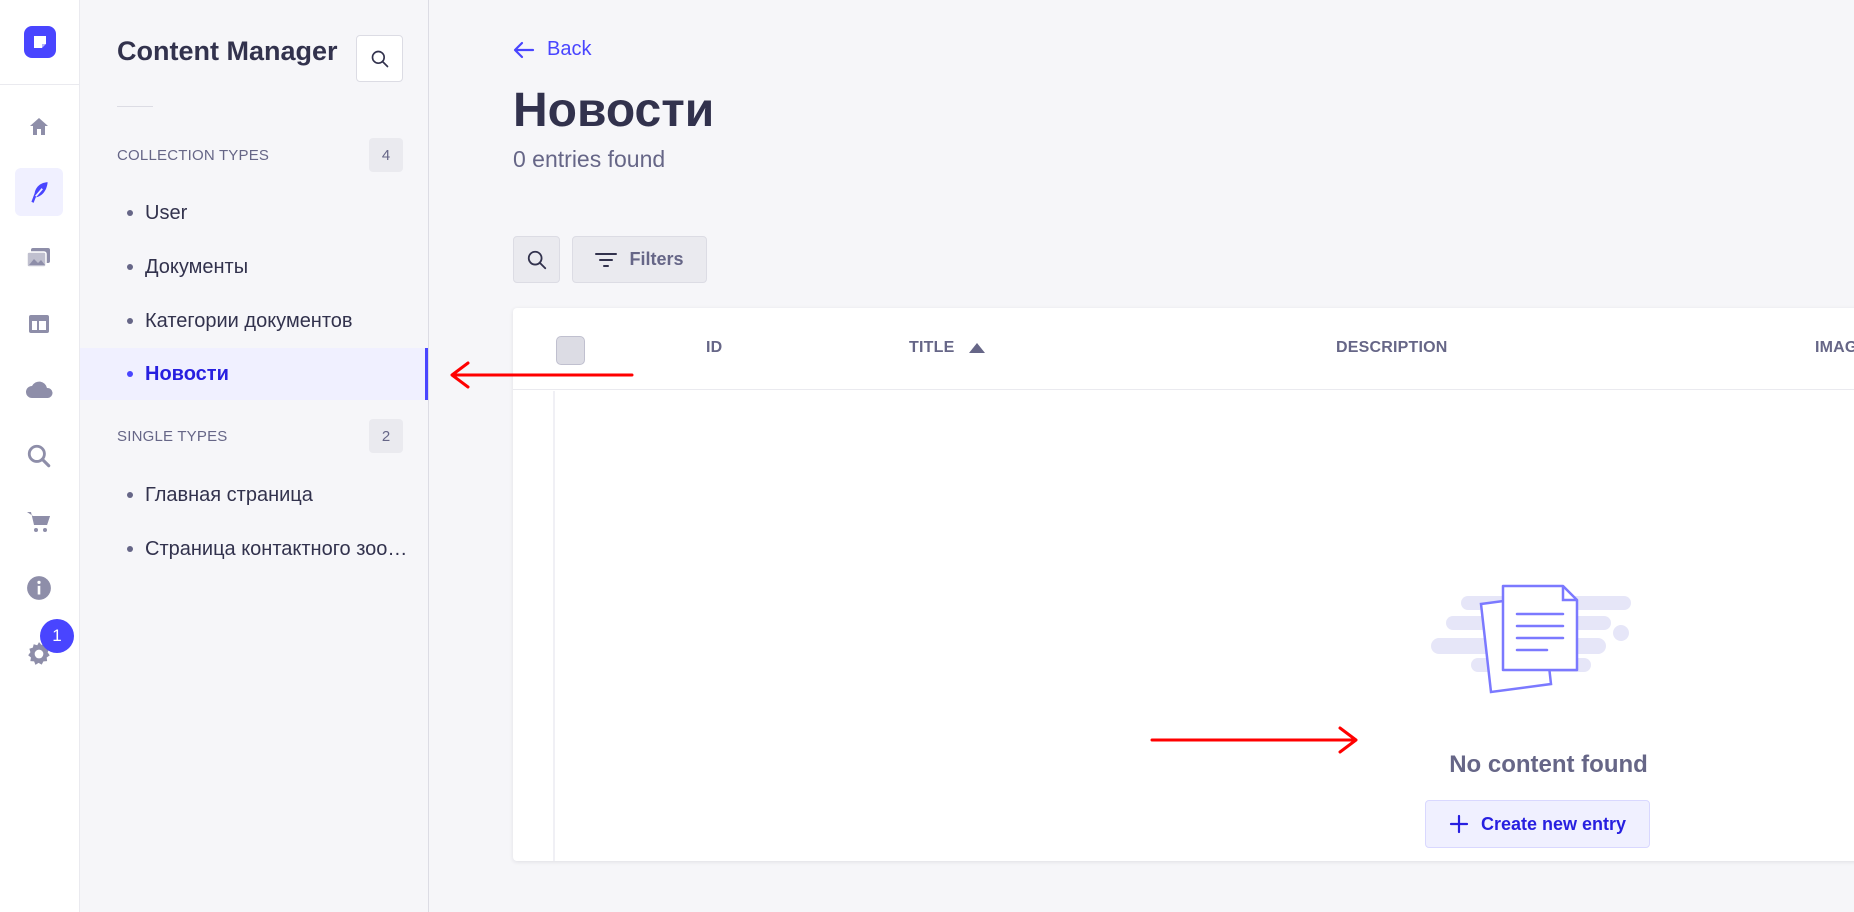 The height and width of the screenshot is (912, 1854). I want to click on media-library-icon, so click(39, 258).